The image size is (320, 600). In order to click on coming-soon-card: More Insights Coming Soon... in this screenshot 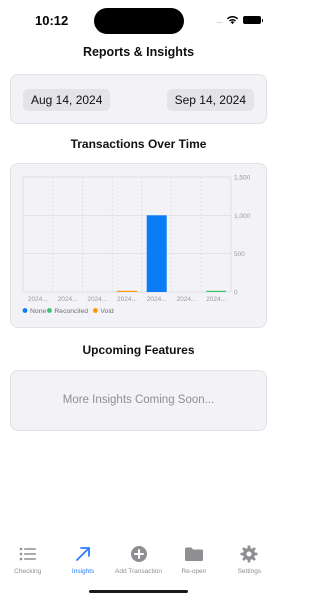, I will do `click(138, 400)`.